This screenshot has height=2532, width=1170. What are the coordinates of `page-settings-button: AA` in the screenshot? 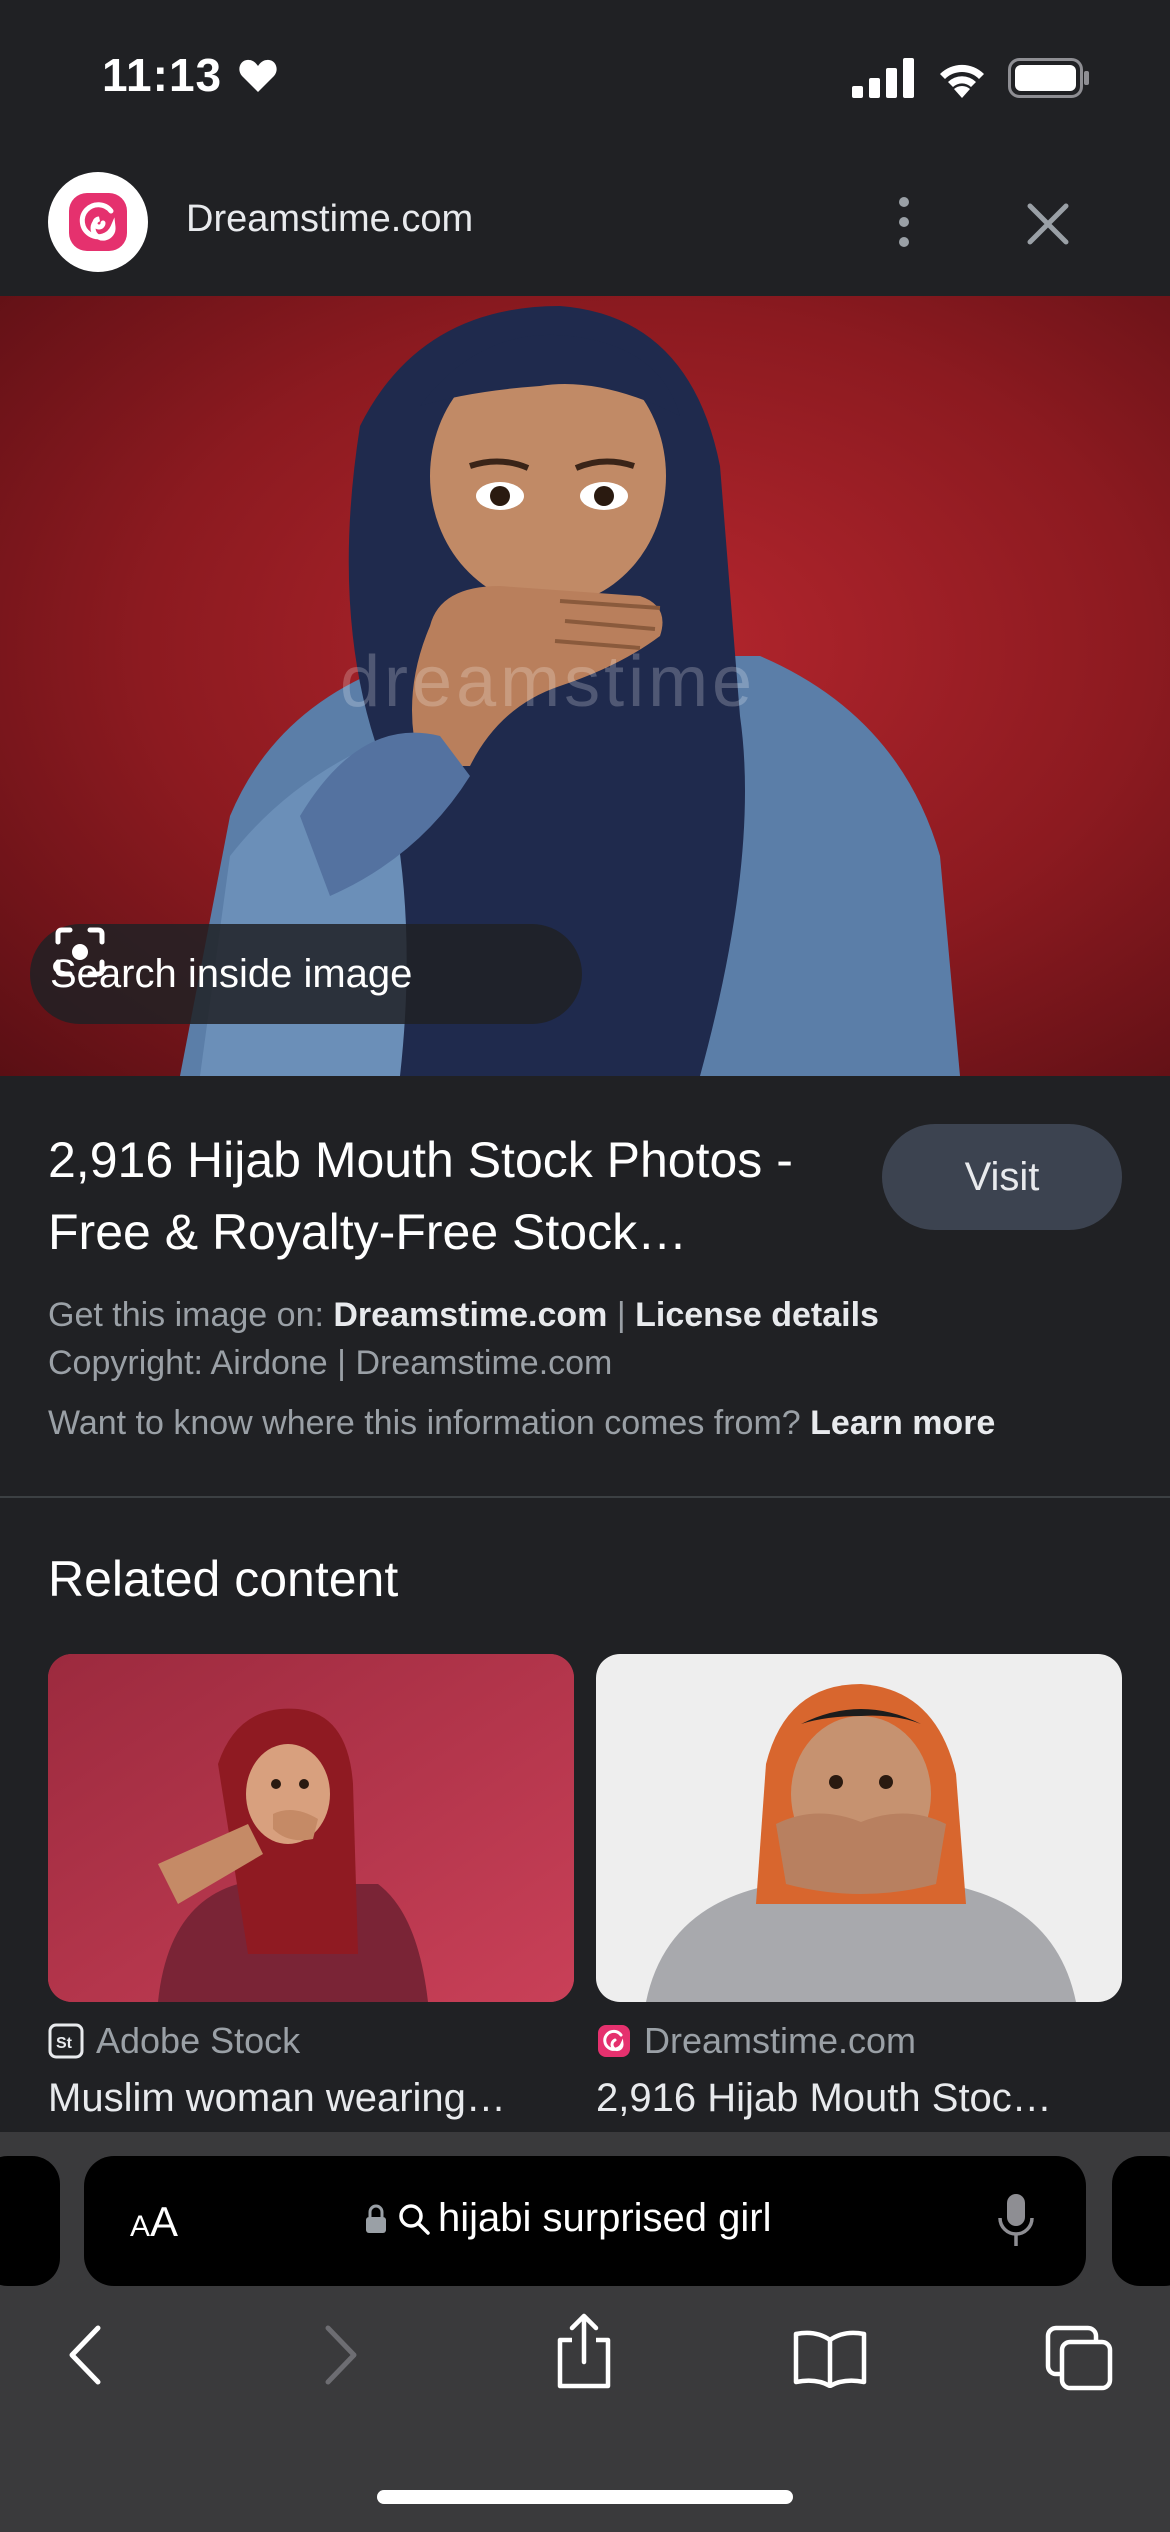 It's located at (154, 2222).